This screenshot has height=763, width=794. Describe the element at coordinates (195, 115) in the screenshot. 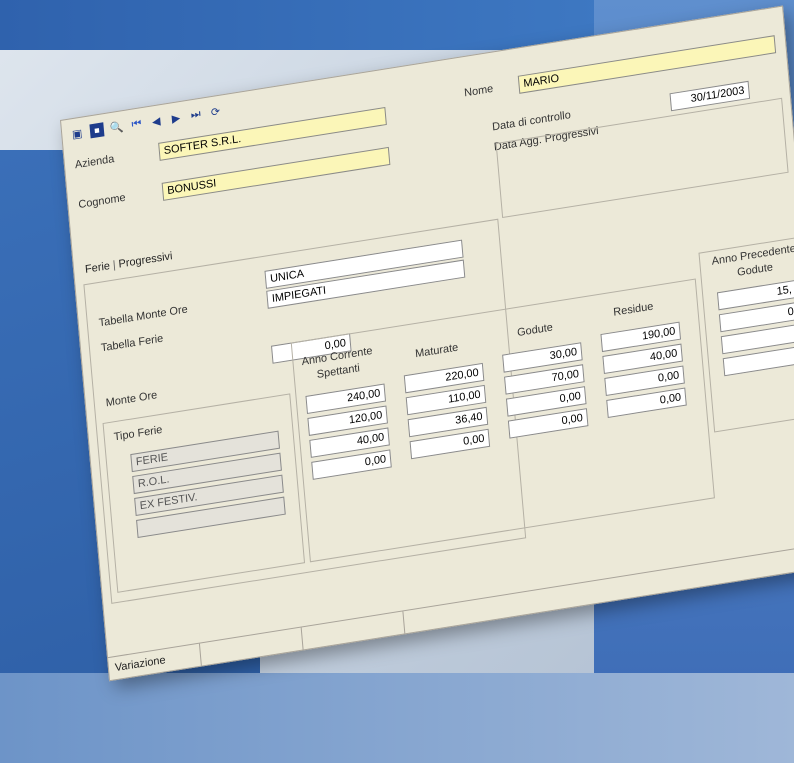

I see `last-icon: ⏭` at that location.